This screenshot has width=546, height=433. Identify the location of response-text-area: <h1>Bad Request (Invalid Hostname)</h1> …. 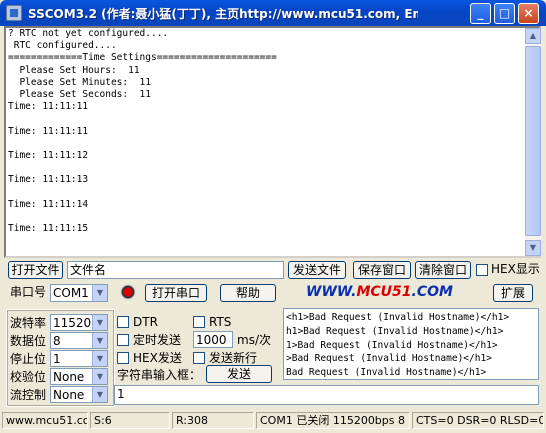
(411, 344).